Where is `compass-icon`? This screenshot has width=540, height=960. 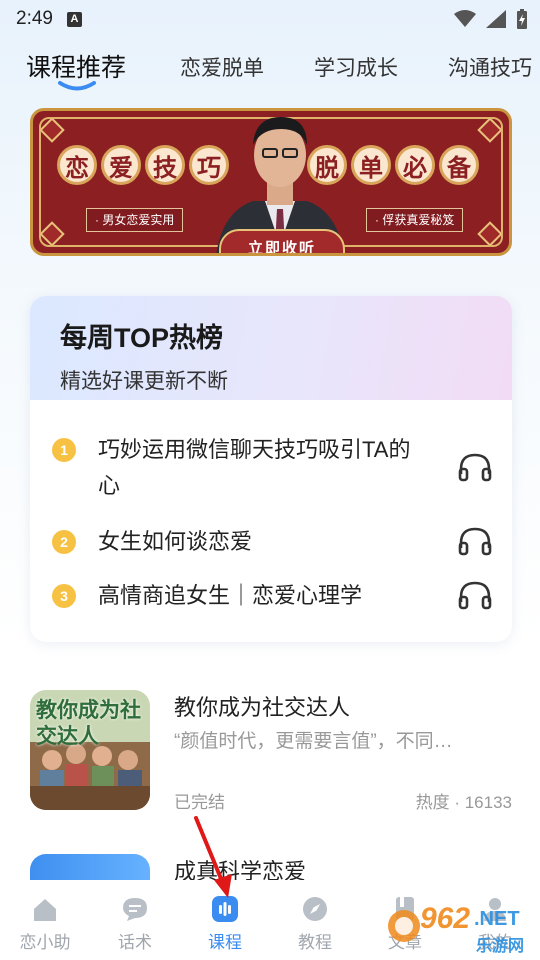 compass-icon is located at coordinates (315, 909).